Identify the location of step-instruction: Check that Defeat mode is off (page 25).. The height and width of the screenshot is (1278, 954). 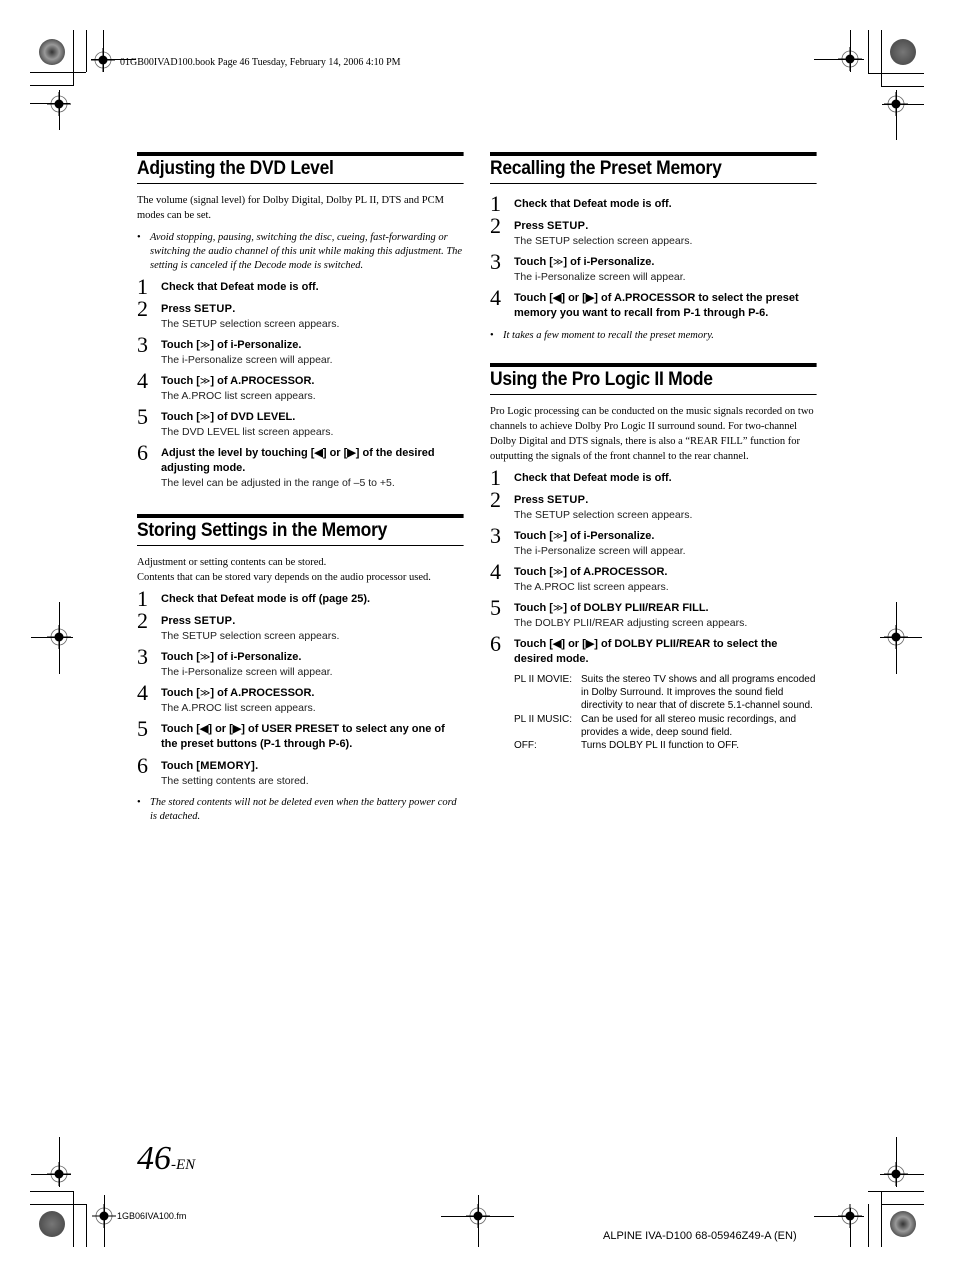
(312, 599).